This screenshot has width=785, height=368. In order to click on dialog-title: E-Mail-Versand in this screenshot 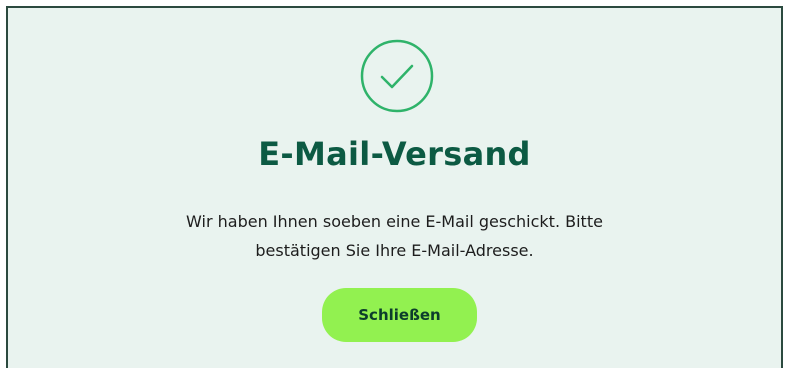, I will do `click(394, 154)`.